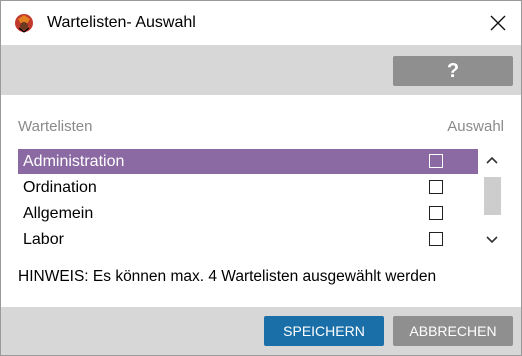 The image size is (522, 356). Describe the element at coordinates (24, 23) in the screenshot. I see `app-logo-icon` at that location.